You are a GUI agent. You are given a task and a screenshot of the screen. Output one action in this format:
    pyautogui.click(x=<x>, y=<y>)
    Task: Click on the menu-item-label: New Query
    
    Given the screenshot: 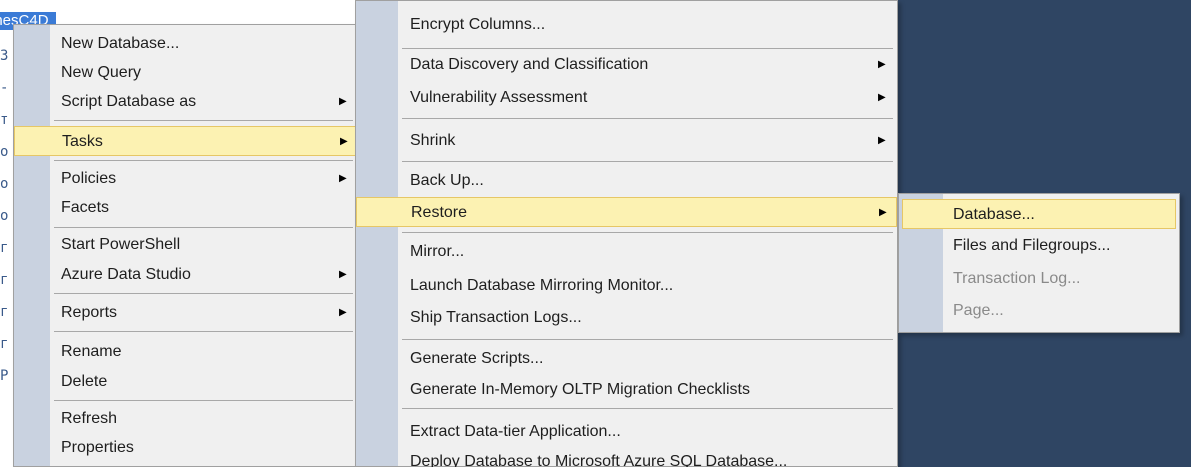 What is the action you would take?
    pyautogui.click(x=101, y=72)
    